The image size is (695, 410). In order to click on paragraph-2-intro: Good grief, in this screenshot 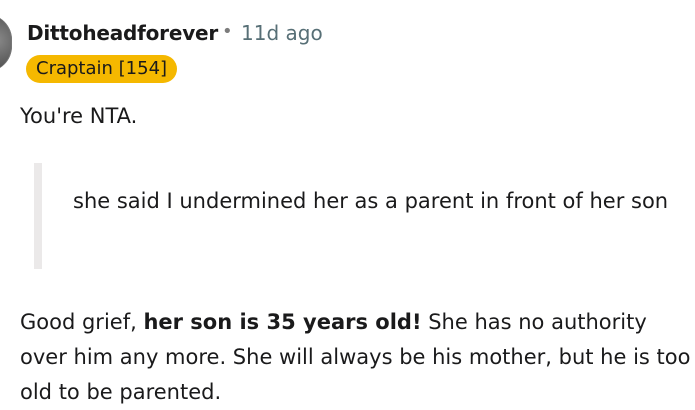, I will do `click(82, 322)`.